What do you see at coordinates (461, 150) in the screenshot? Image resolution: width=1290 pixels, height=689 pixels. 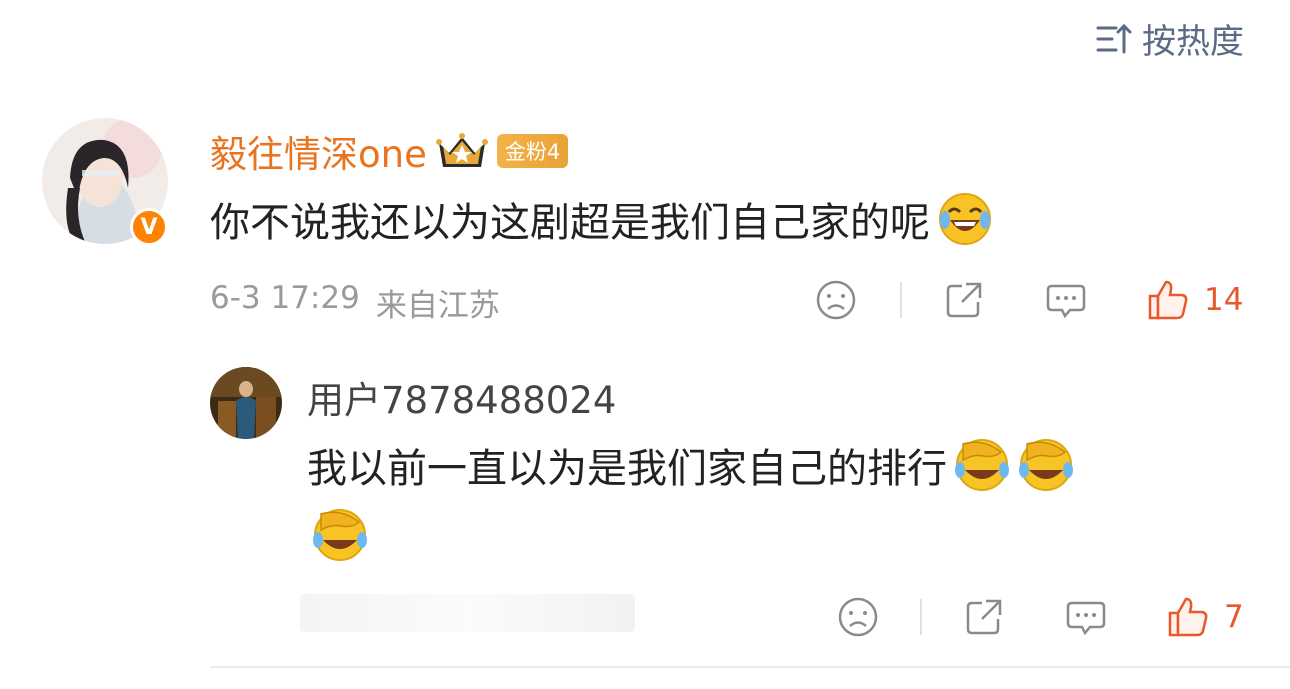 I see `crown-icon` at bounding box center [461, 150].